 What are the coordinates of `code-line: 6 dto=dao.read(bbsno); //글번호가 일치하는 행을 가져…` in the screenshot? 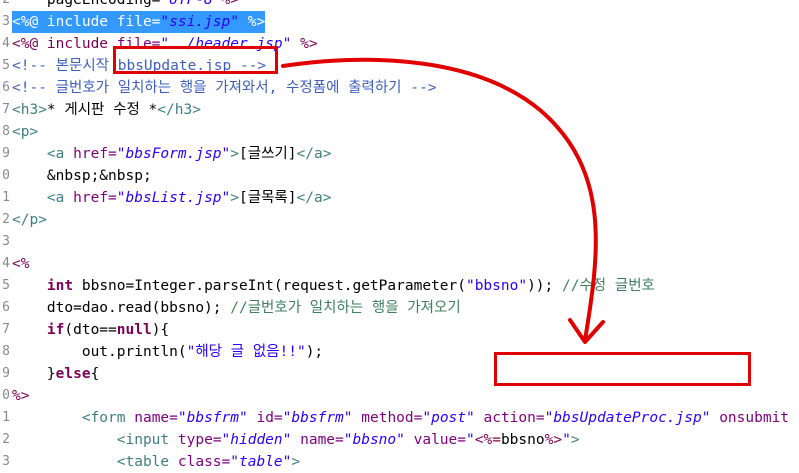 It's located at (399, 308).